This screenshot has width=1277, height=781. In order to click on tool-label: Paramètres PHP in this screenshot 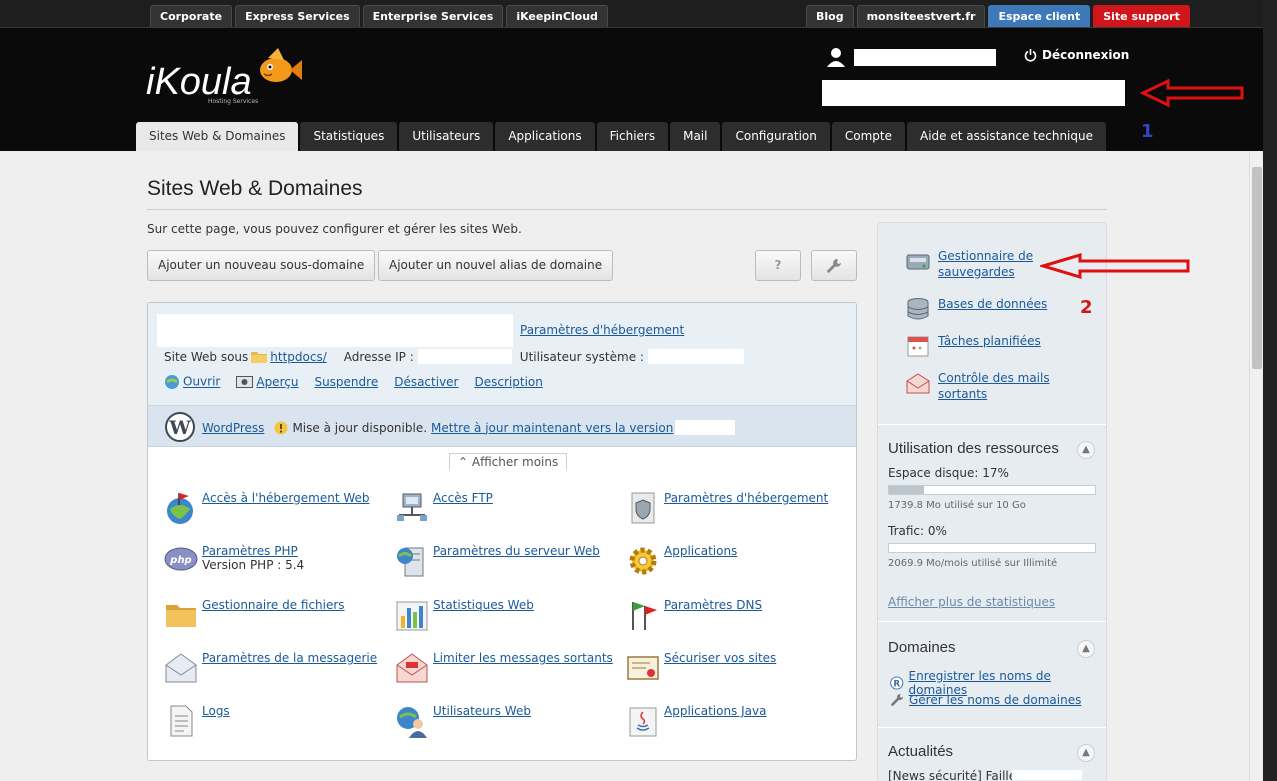, I will do `click(250, 549)`.